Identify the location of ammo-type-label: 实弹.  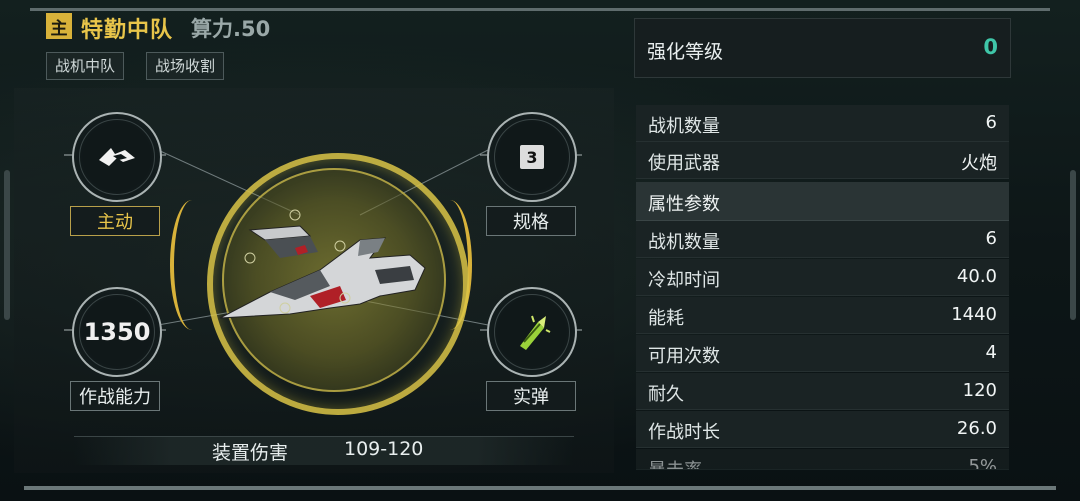
(531, 396).